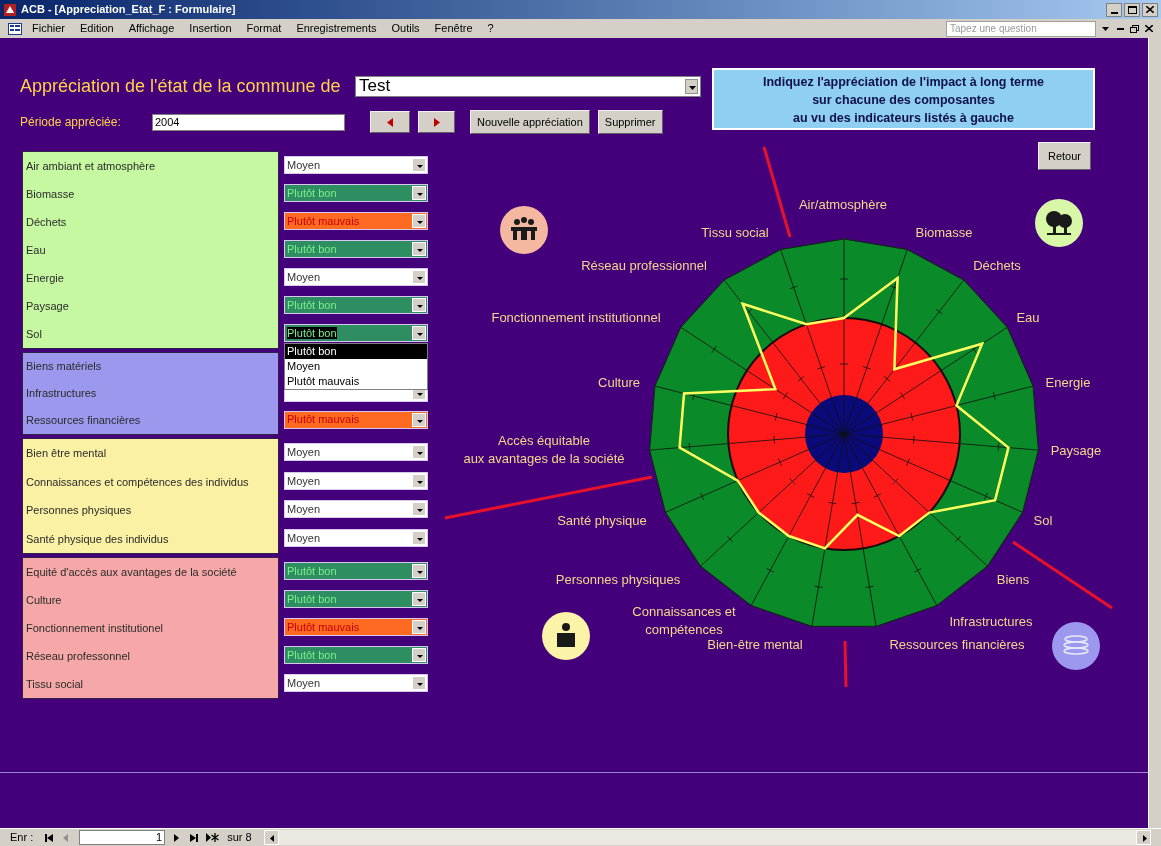 Image resolution: width=1161 pixels, height=846 pixels. I want to click on menu-item: Fichier, so click(48, 28).